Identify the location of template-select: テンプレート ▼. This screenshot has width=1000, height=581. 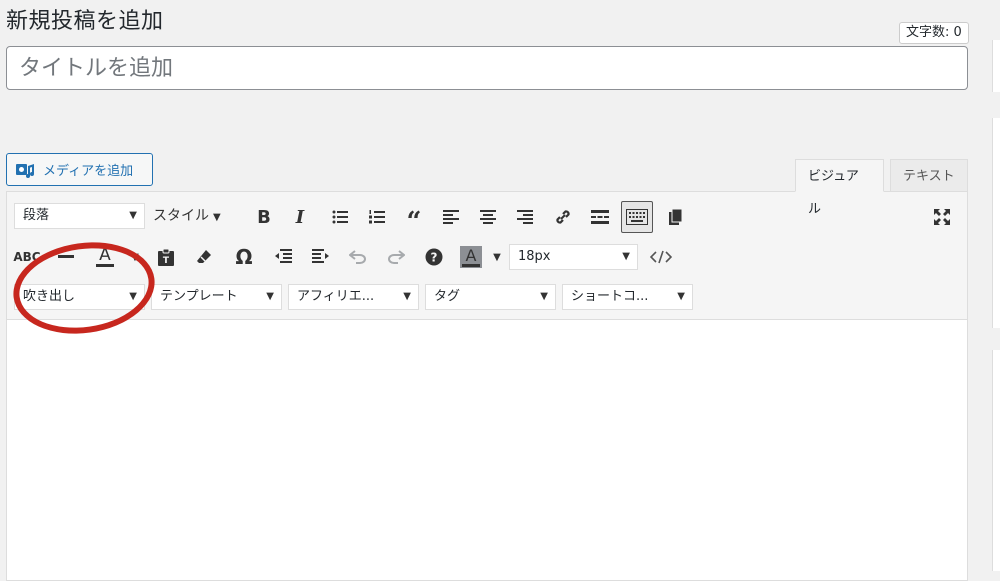
(216, 297).